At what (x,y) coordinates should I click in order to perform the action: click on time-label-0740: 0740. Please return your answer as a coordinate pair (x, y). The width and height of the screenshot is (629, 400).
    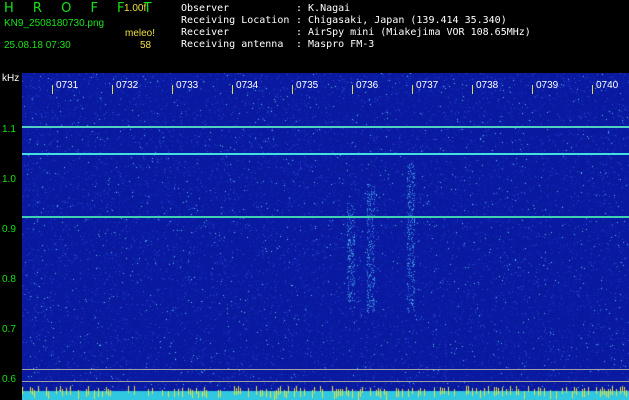
    Looking at the image, I should click on (607, 85).